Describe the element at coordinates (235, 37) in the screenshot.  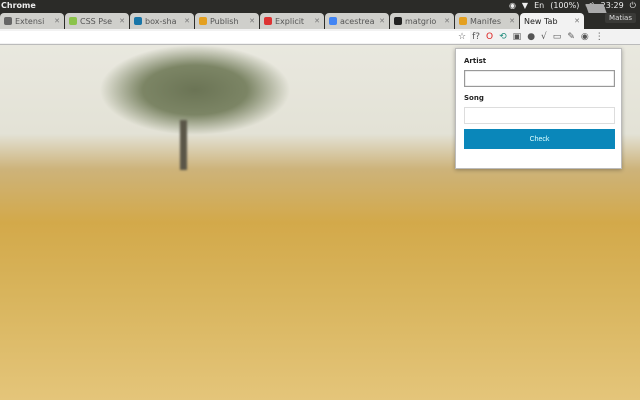
I see `address-bar` at that location.